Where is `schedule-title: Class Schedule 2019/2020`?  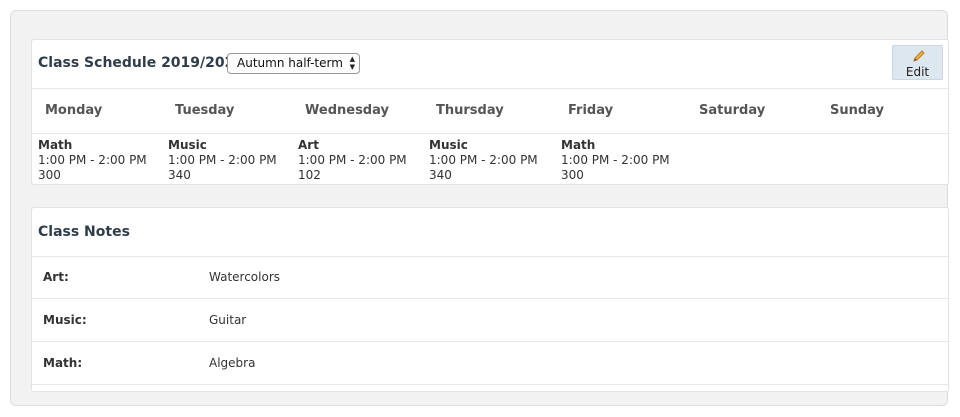 schedule-title: Class Schedule 2019/2020 is located at coordinates (141, 63).